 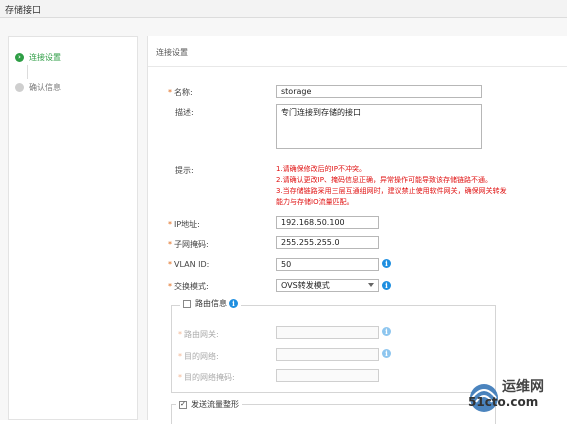 I want to click on description-textarea: 专门连接到存储的接口, so click(x=379, y=126).